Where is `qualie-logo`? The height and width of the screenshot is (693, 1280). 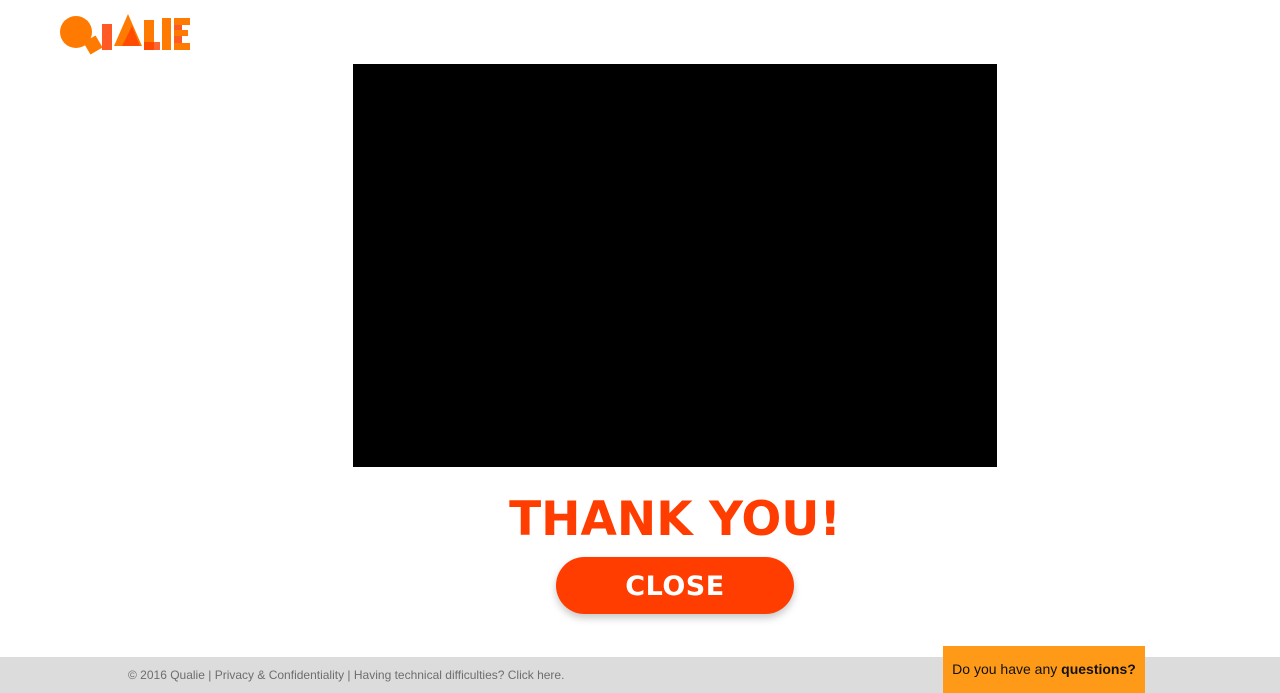 qualie-logo is located at coordinates (125, 33).